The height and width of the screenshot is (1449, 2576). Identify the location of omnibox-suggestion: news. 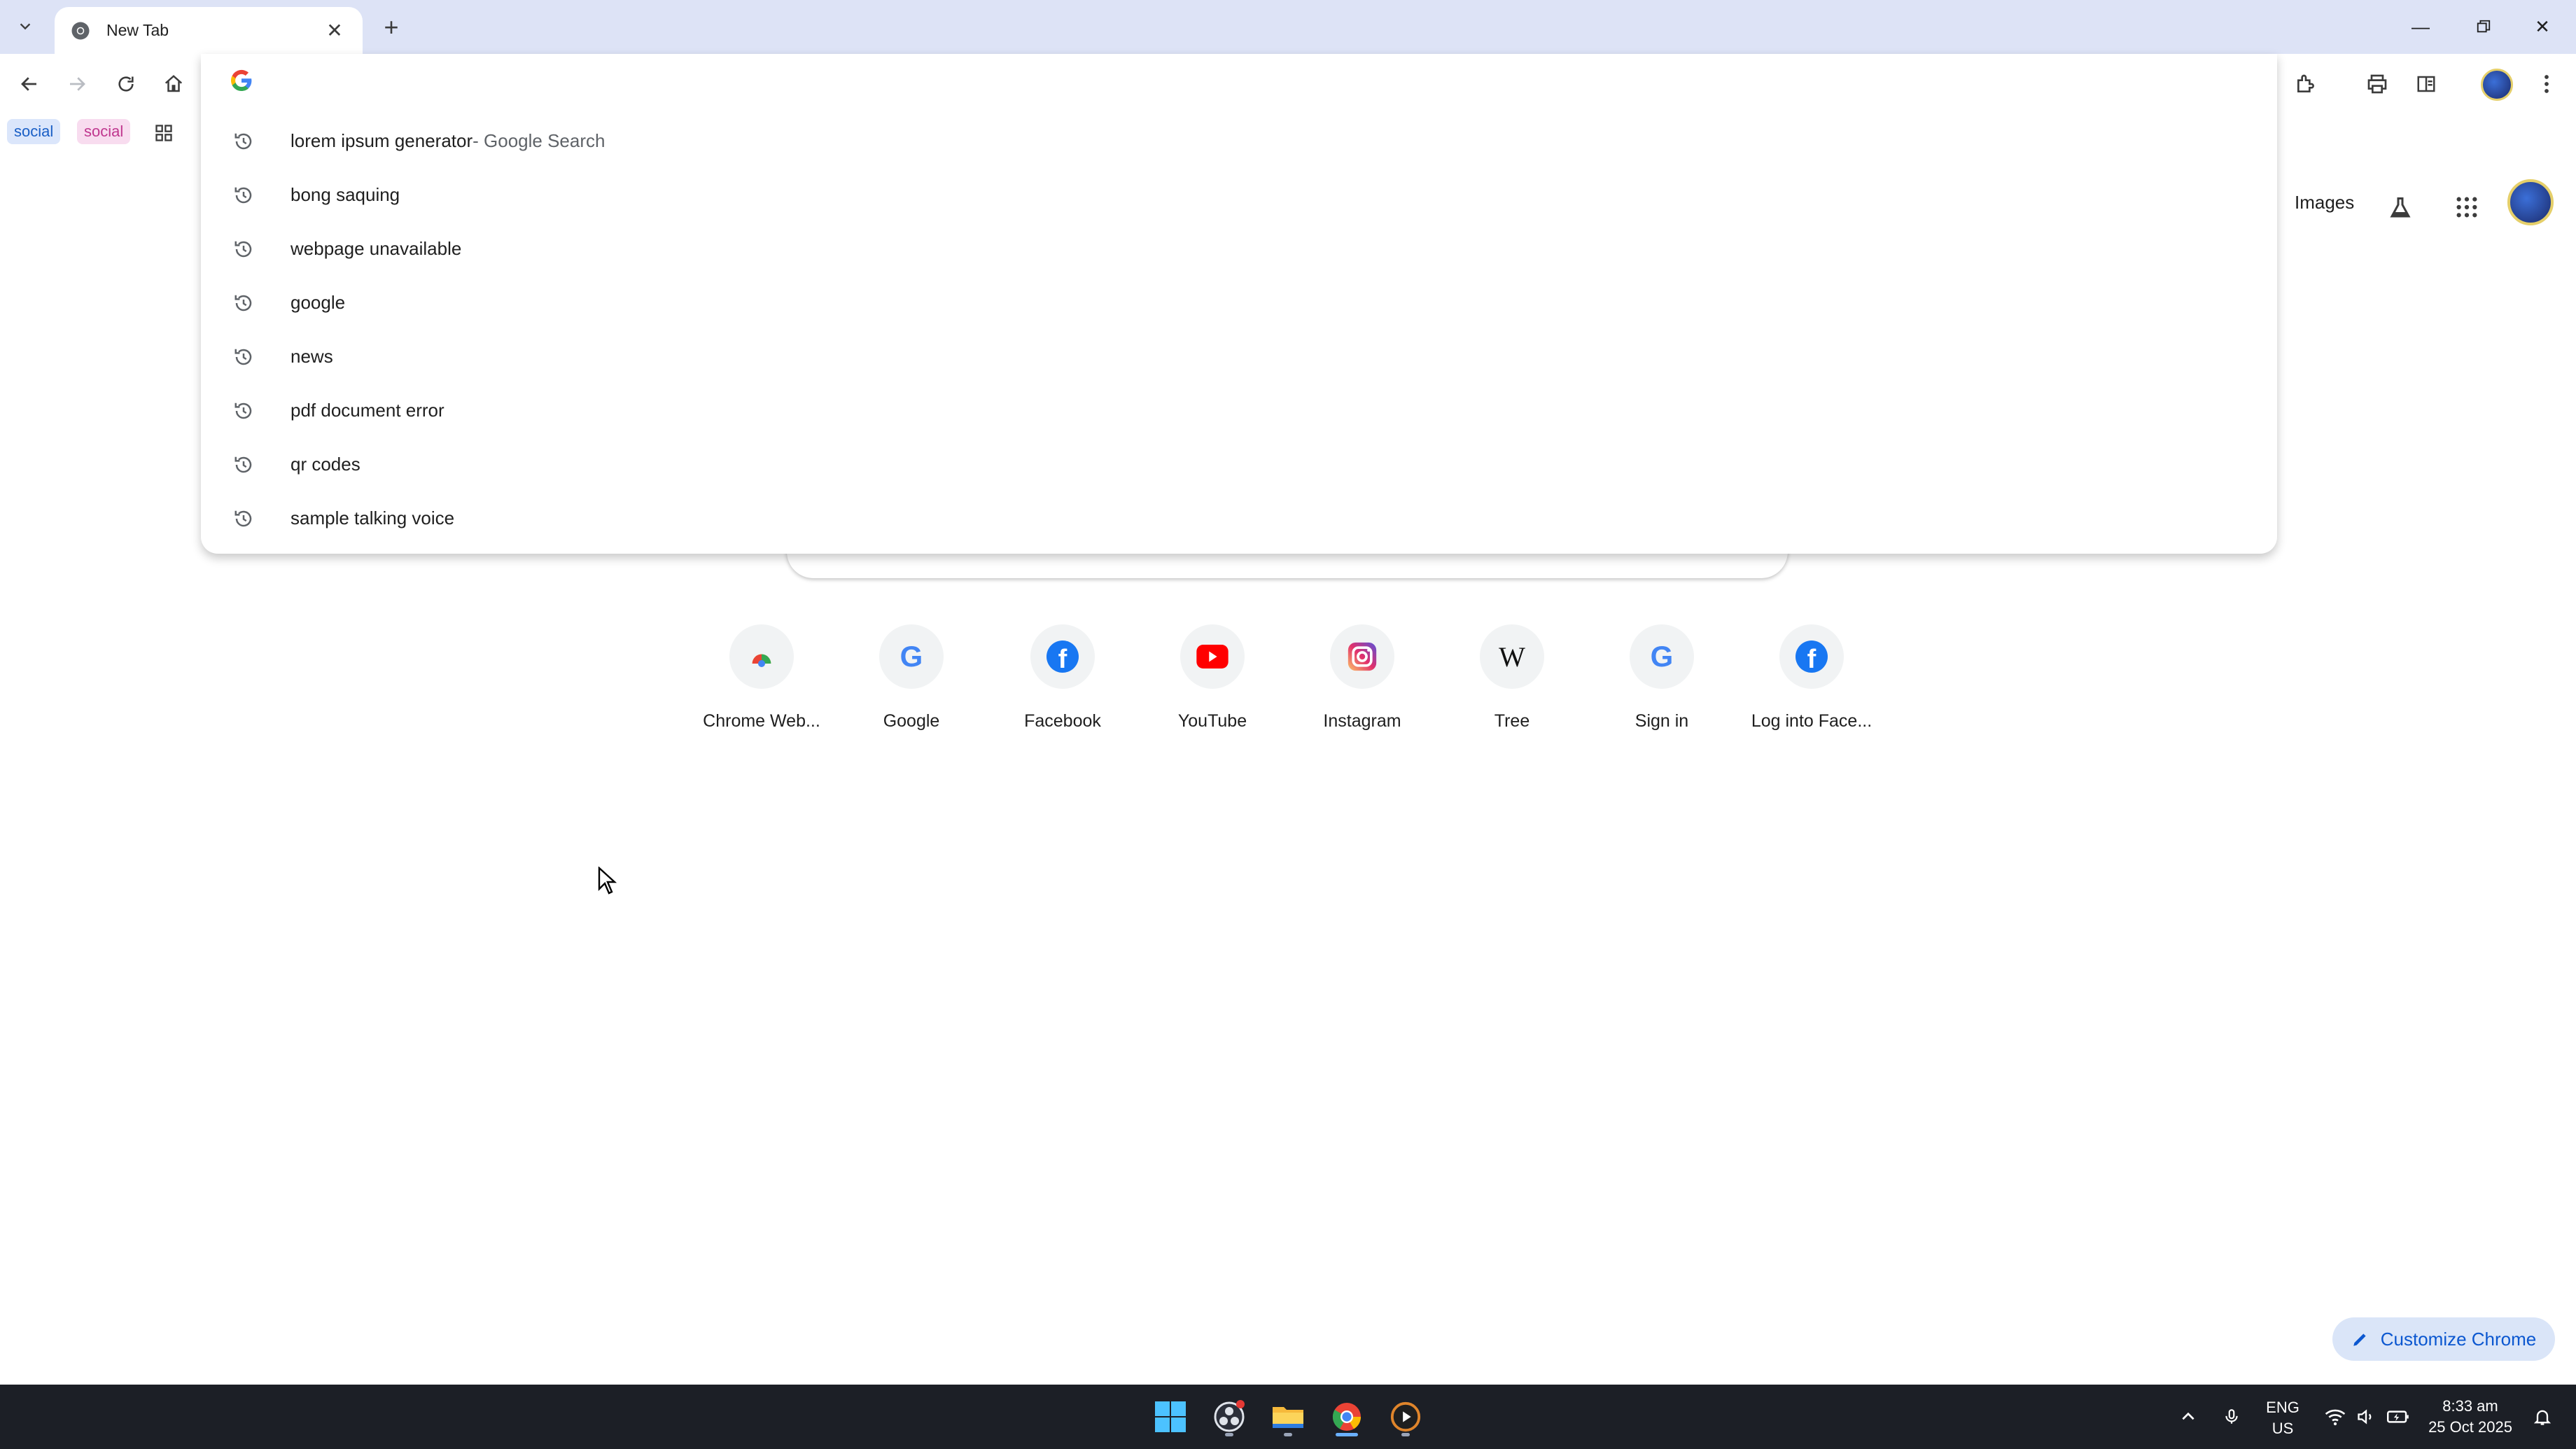
(1239, 357).